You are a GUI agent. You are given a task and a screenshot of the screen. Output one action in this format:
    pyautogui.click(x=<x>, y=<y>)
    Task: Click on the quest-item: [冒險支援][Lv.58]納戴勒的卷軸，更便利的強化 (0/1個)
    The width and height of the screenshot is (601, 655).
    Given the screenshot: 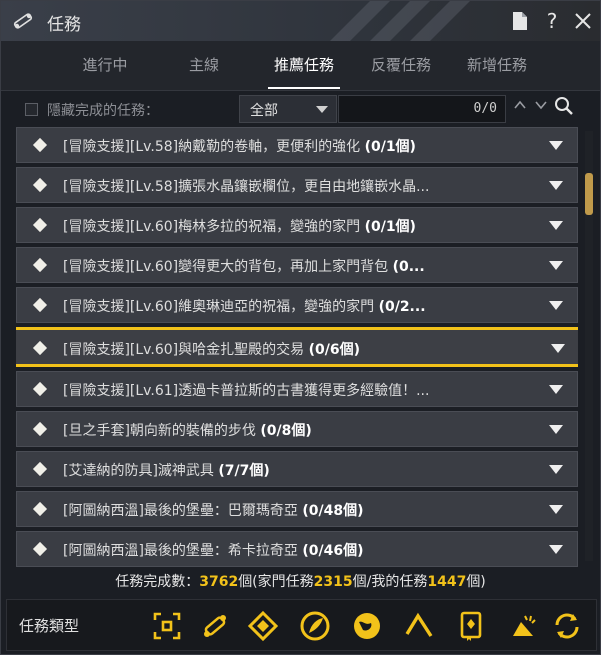 What is the action you would take?
    pyautogui.click(x=297, y=145)
    